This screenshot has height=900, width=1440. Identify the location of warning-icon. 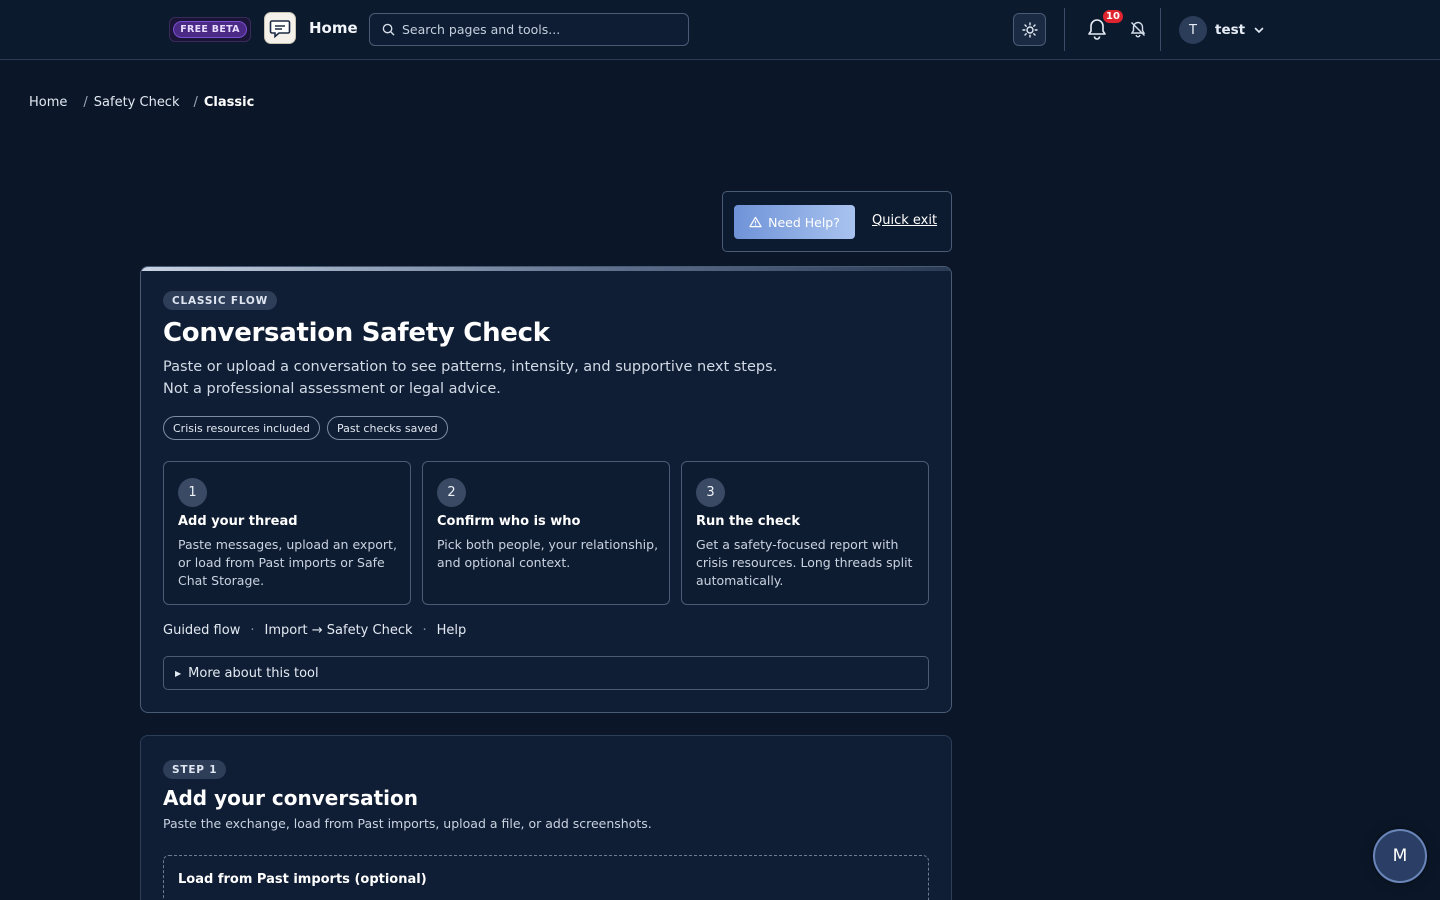
(755, 222).